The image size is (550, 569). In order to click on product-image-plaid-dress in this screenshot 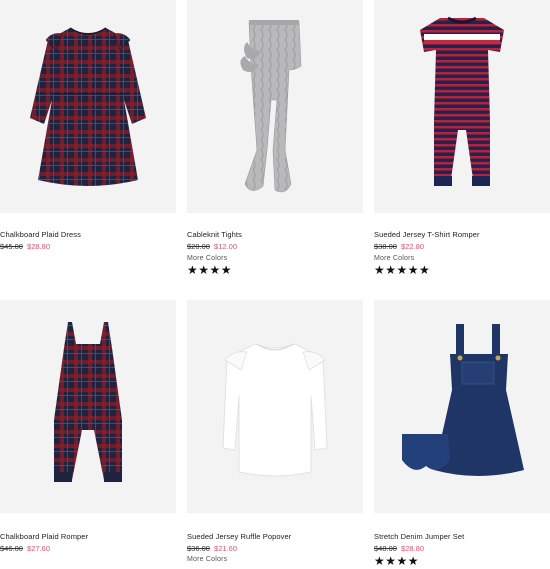, I will do `click(88, 106)`.